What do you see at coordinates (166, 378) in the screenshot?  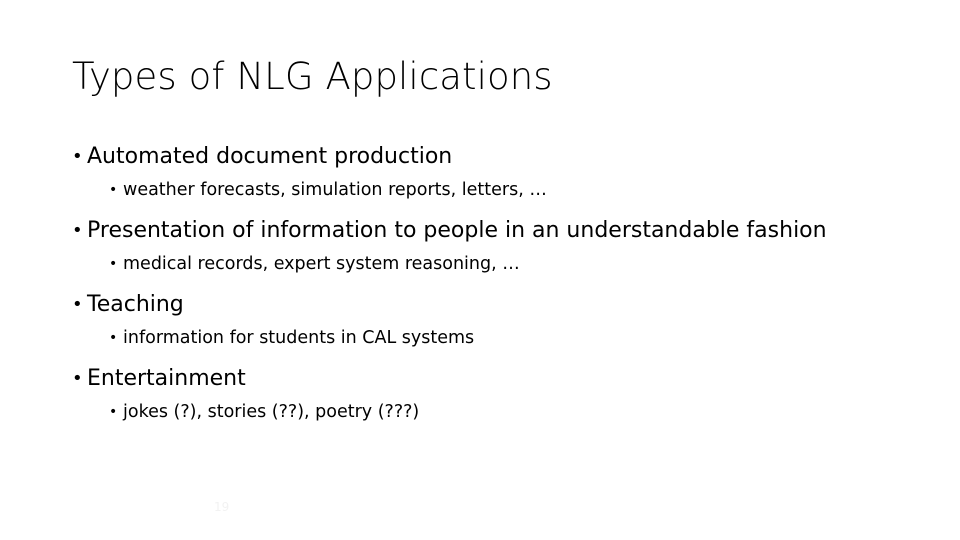 I see `list-item-level1-label: Entertainment` at bounding box center [166, 378].